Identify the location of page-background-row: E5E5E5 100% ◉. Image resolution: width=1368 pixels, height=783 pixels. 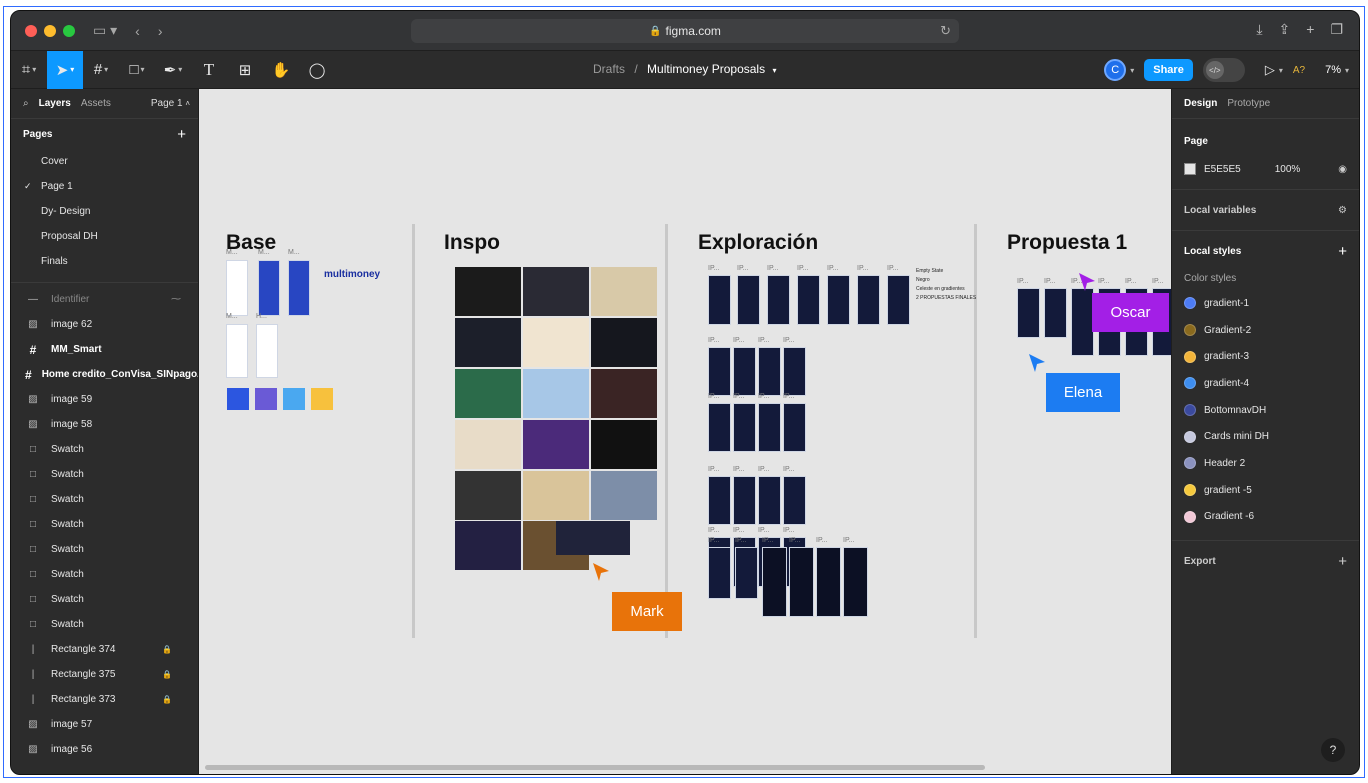
(1265, 169).